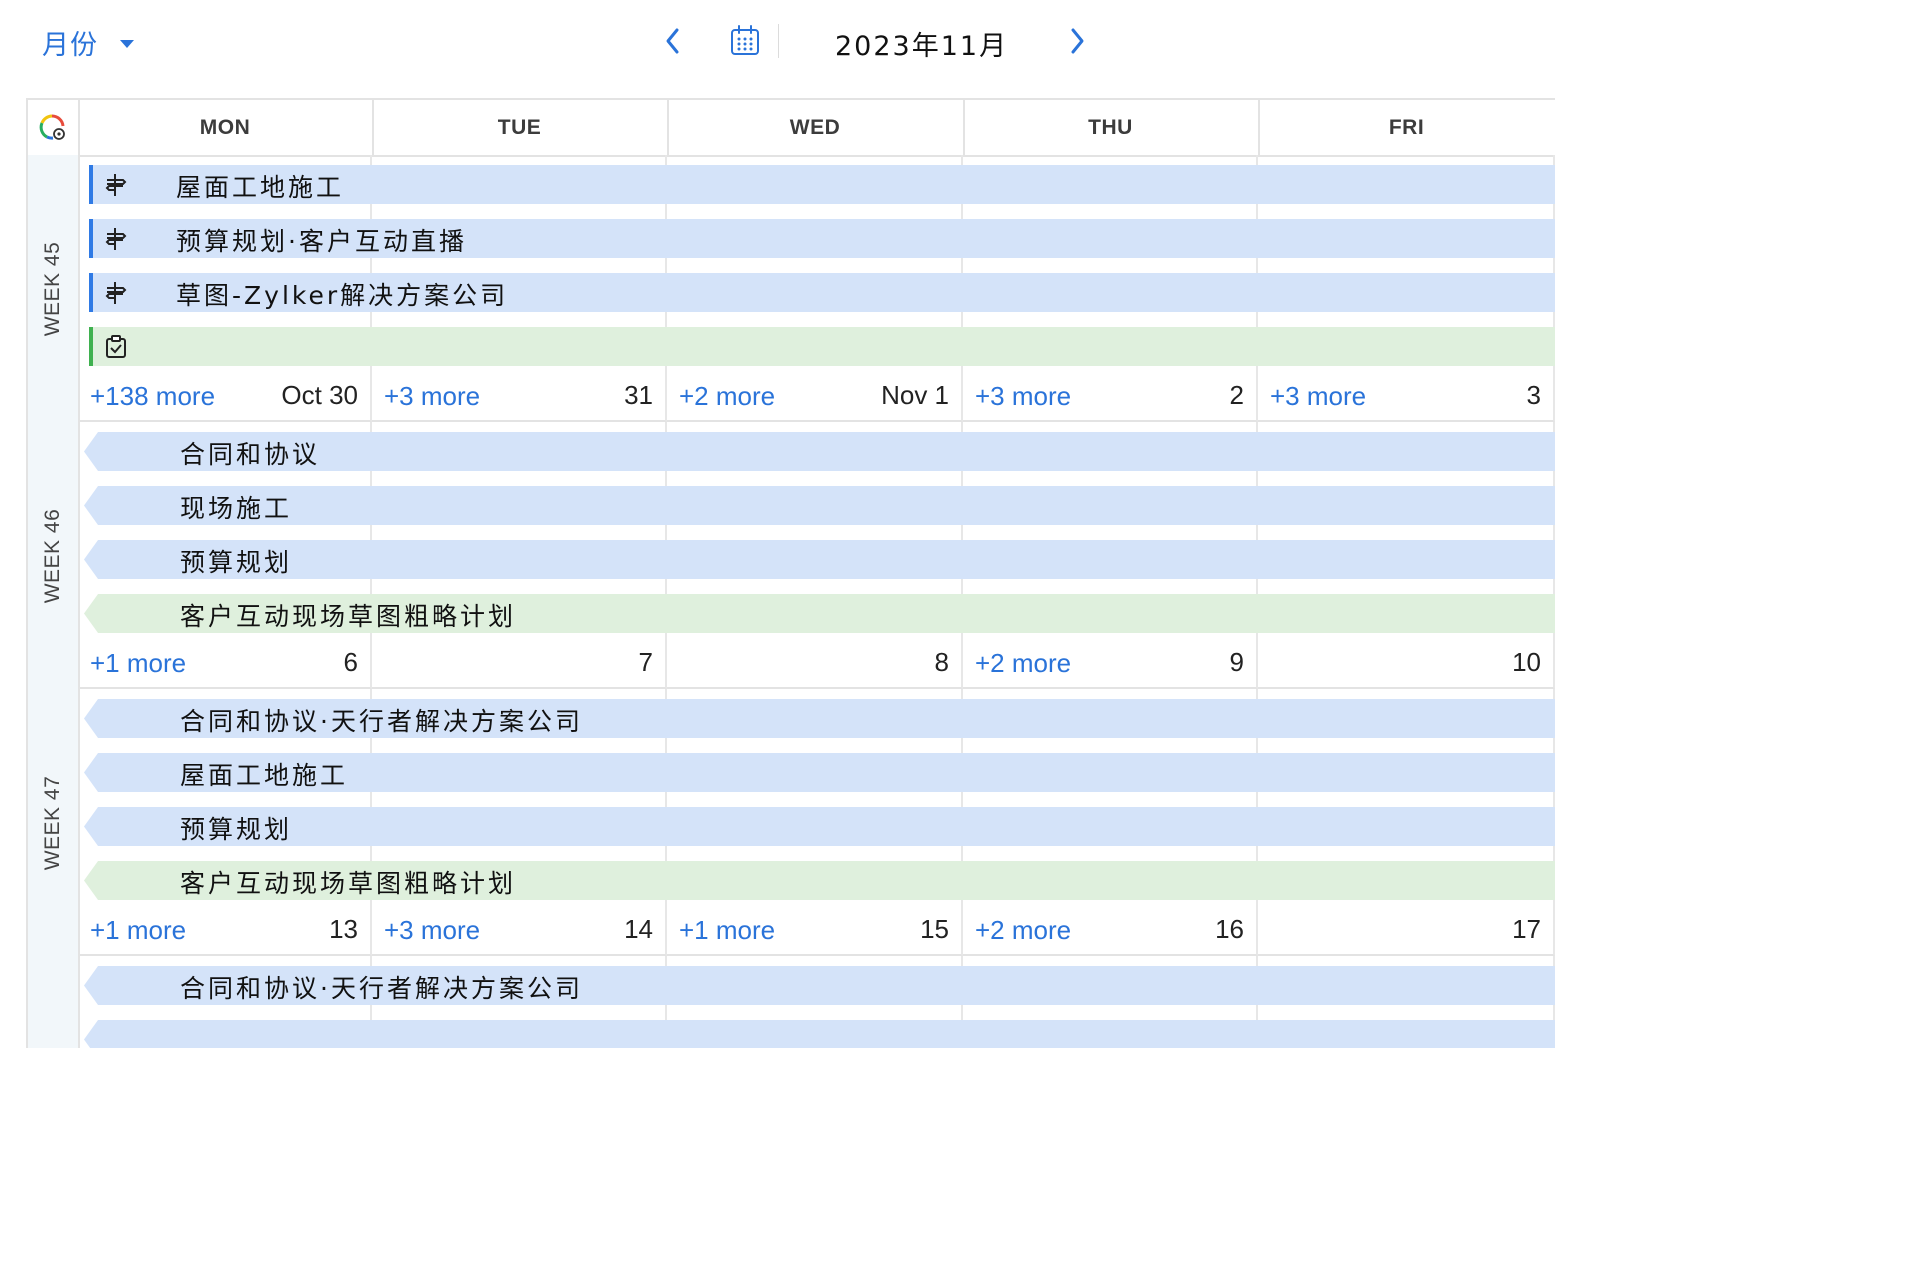 The height and width of the screenshot is (1278, 1917). Describe the element at coordinates (915, 395) in the screenshot. I see `date-number: Nov 1` at that location.